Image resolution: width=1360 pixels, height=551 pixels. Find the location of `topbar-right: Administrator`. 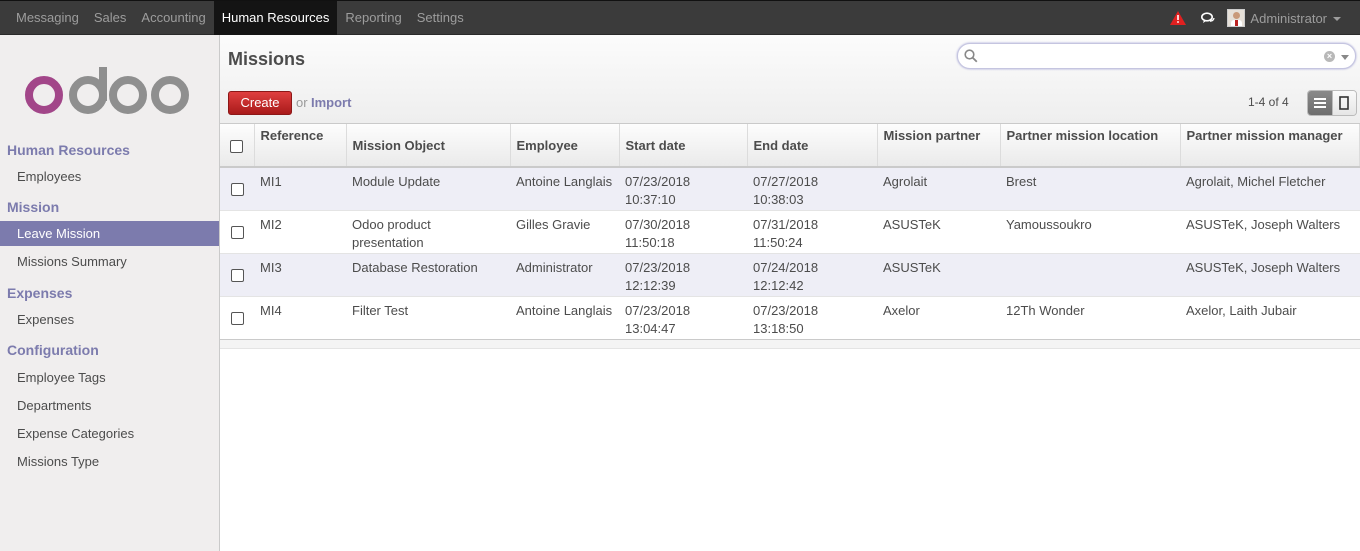

topbar-right: Administrator is located at coordinates (1265, 18).